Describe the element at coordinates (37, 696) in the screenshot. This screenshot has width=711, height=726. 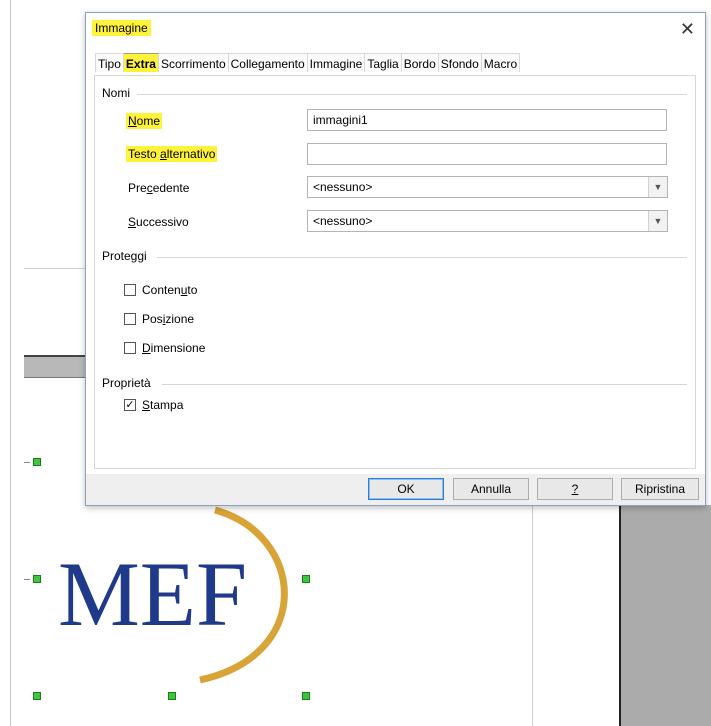
I see `selection-handle-bottom-left` at that location.